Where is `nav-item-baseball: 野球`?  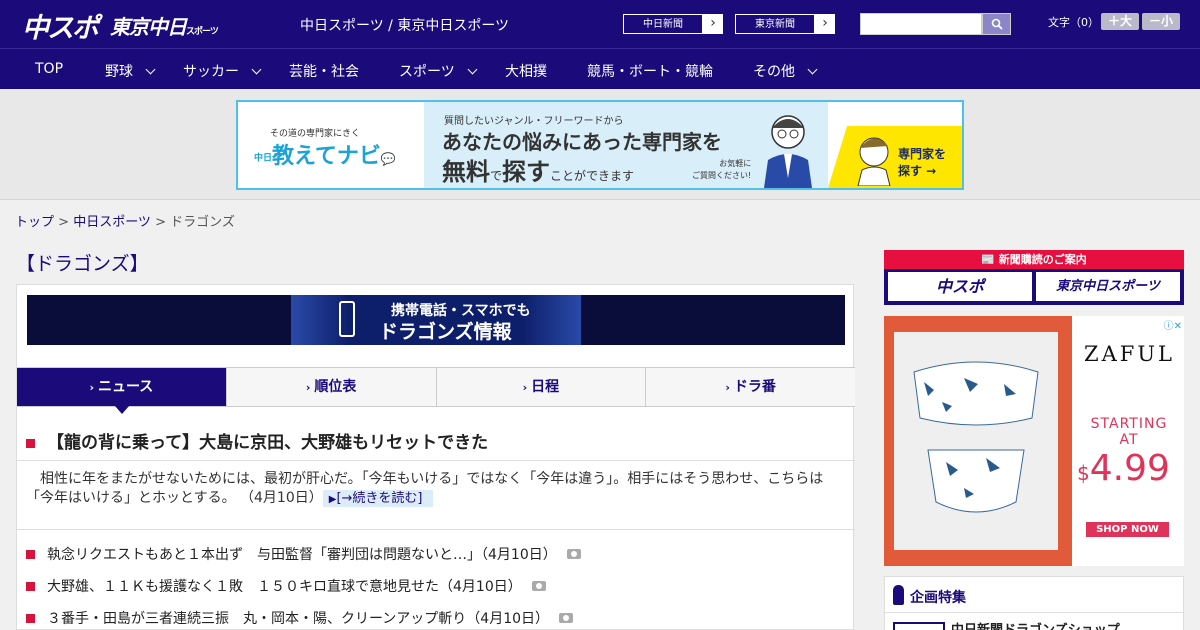
nav-item-baseball: 野球 is located at coordinates (130, 71).